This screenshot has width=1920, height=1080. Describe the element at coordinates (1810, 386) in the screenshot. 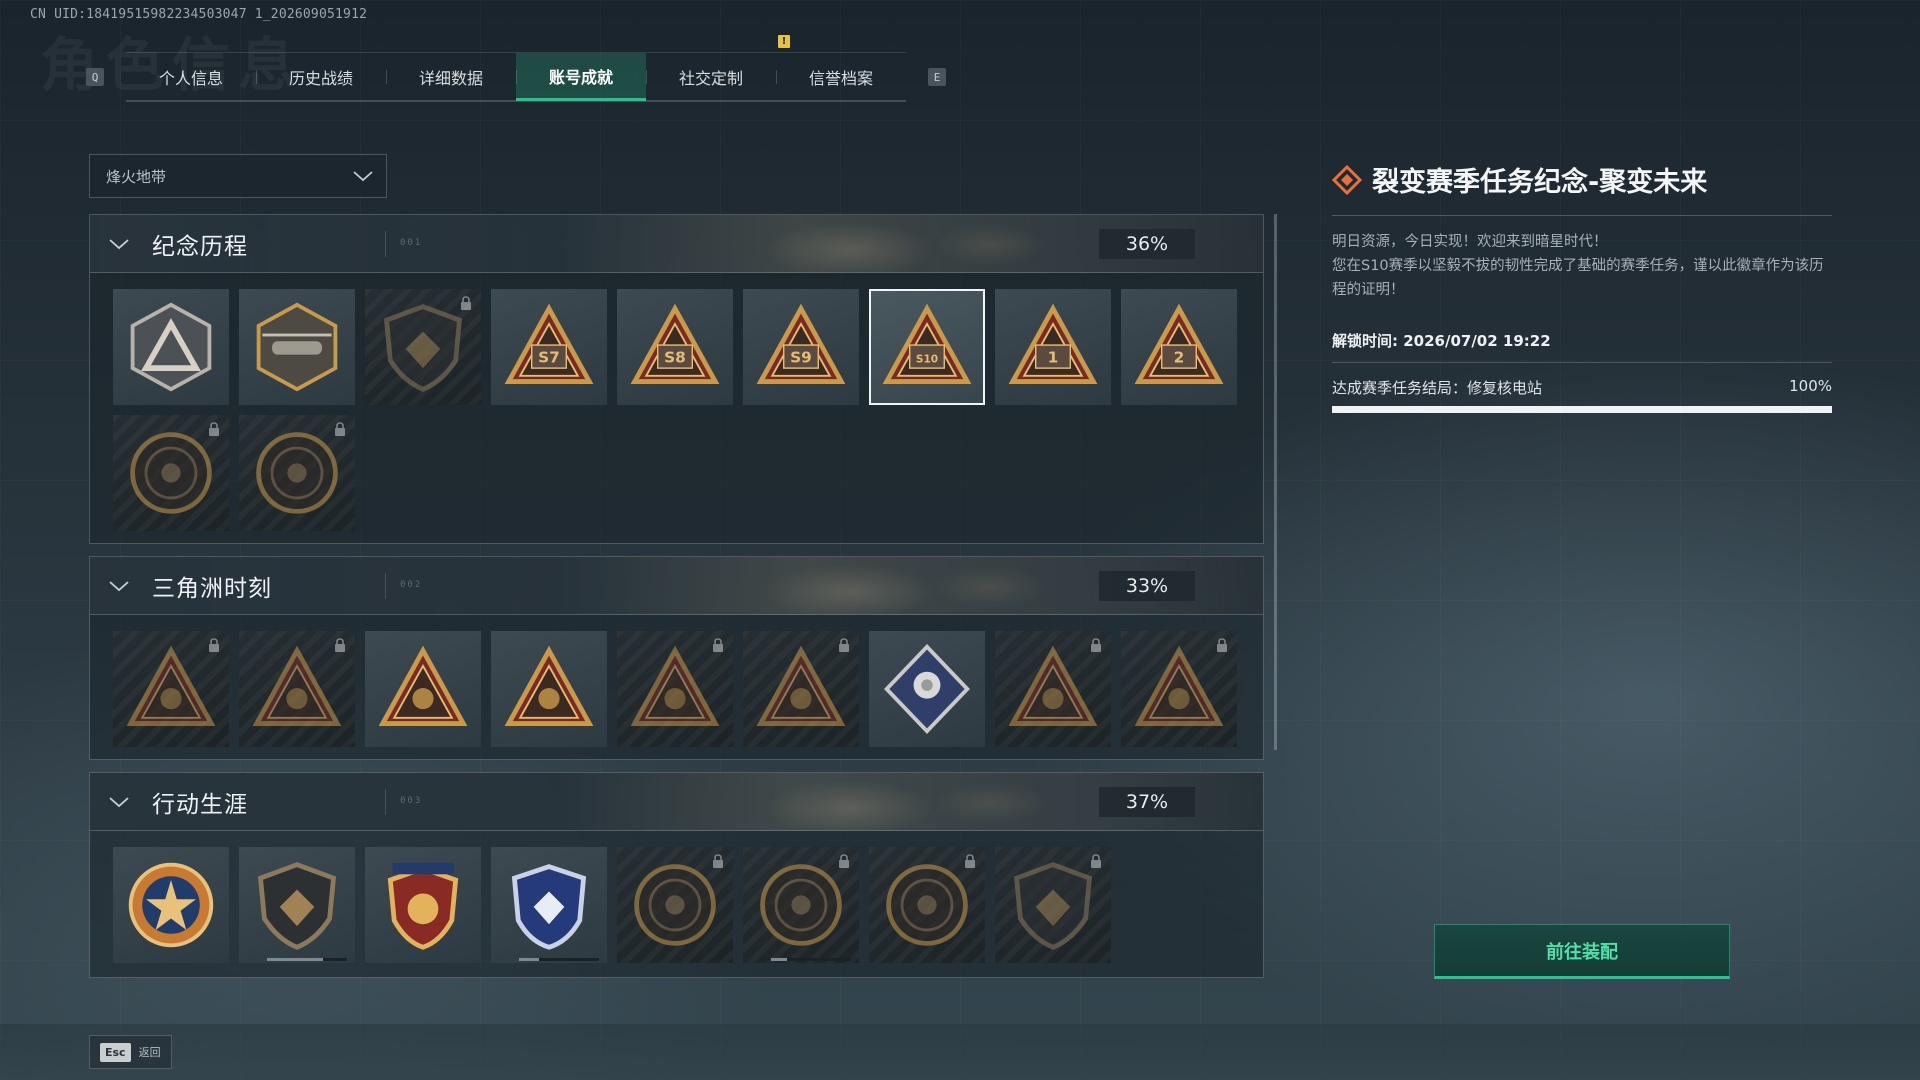

I see `task-percent: 100%` at that location.